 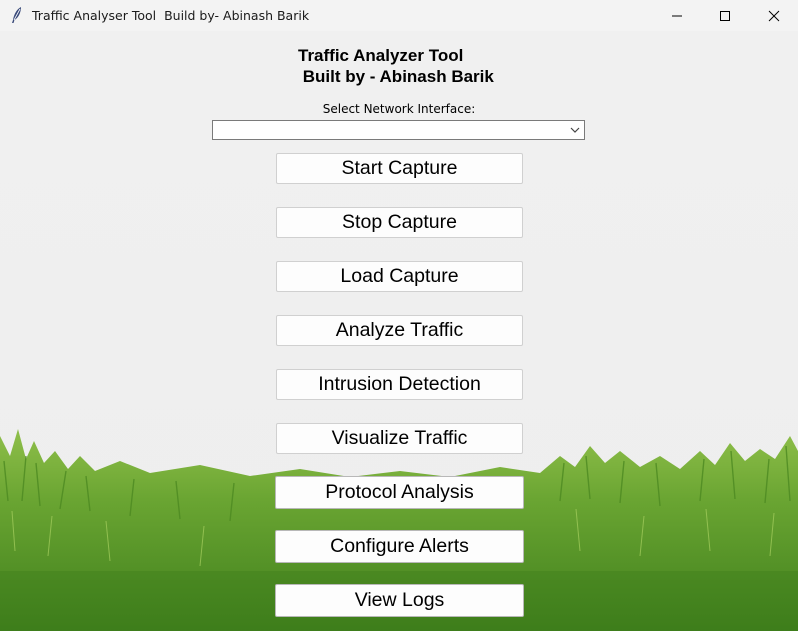 I want to click on chevron-down-icon, so click(x=575, y=130).